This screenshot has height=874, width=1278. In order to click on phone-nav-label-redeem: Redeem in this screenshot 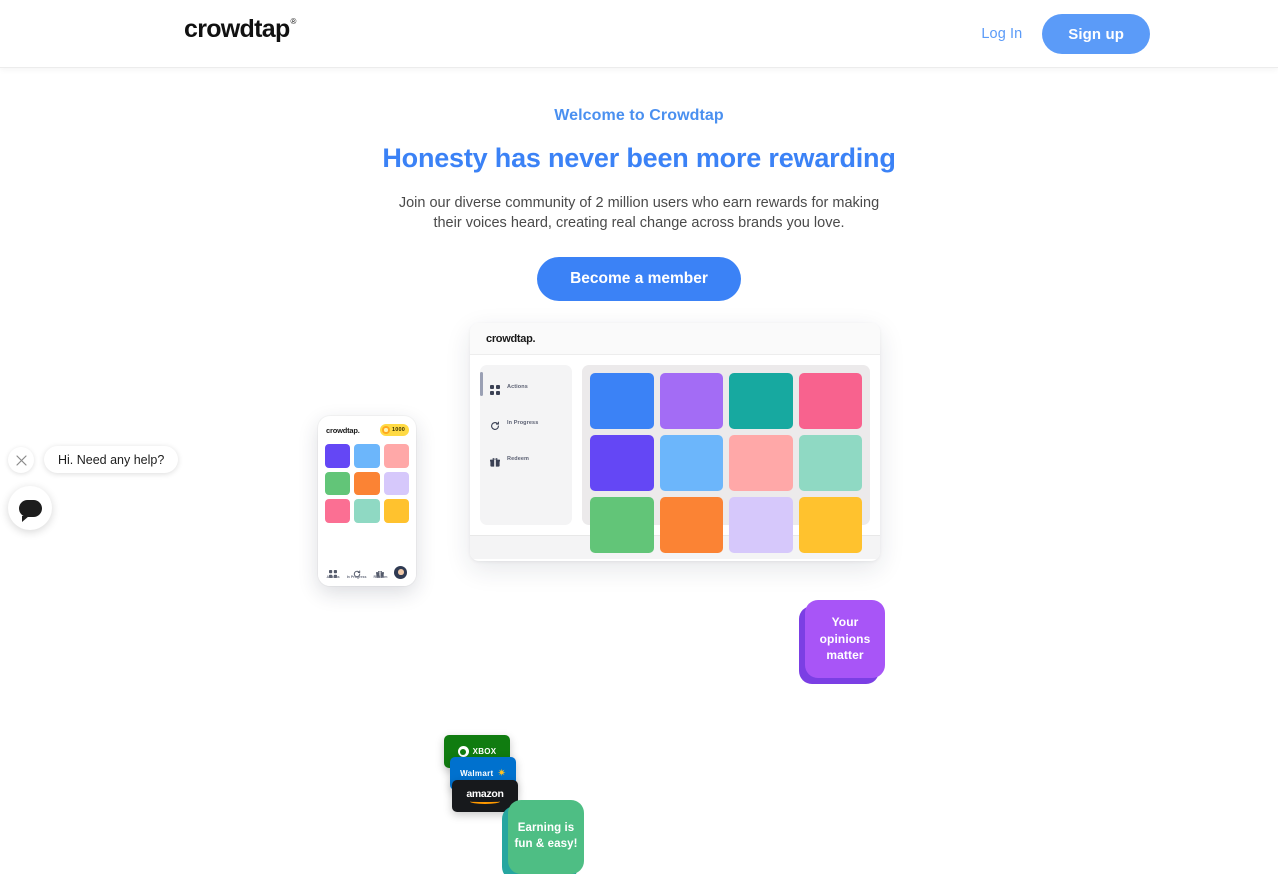, I will do `click(380, 577)`.